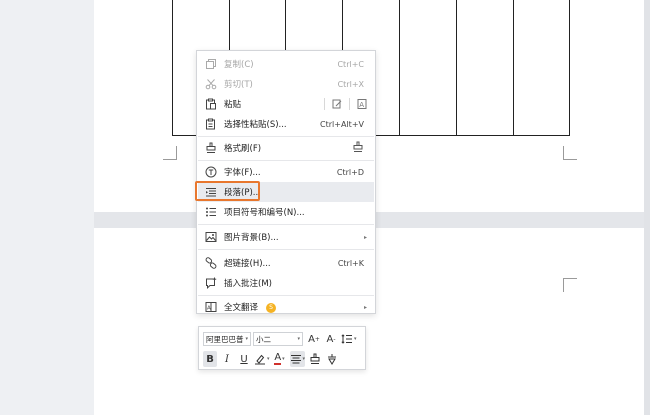 This screenshot has height=415, width=650. What do you see at coordinates (211, 212) in the screenshot?
I see `bullet-list-icon` at bounding box center [211, 212].